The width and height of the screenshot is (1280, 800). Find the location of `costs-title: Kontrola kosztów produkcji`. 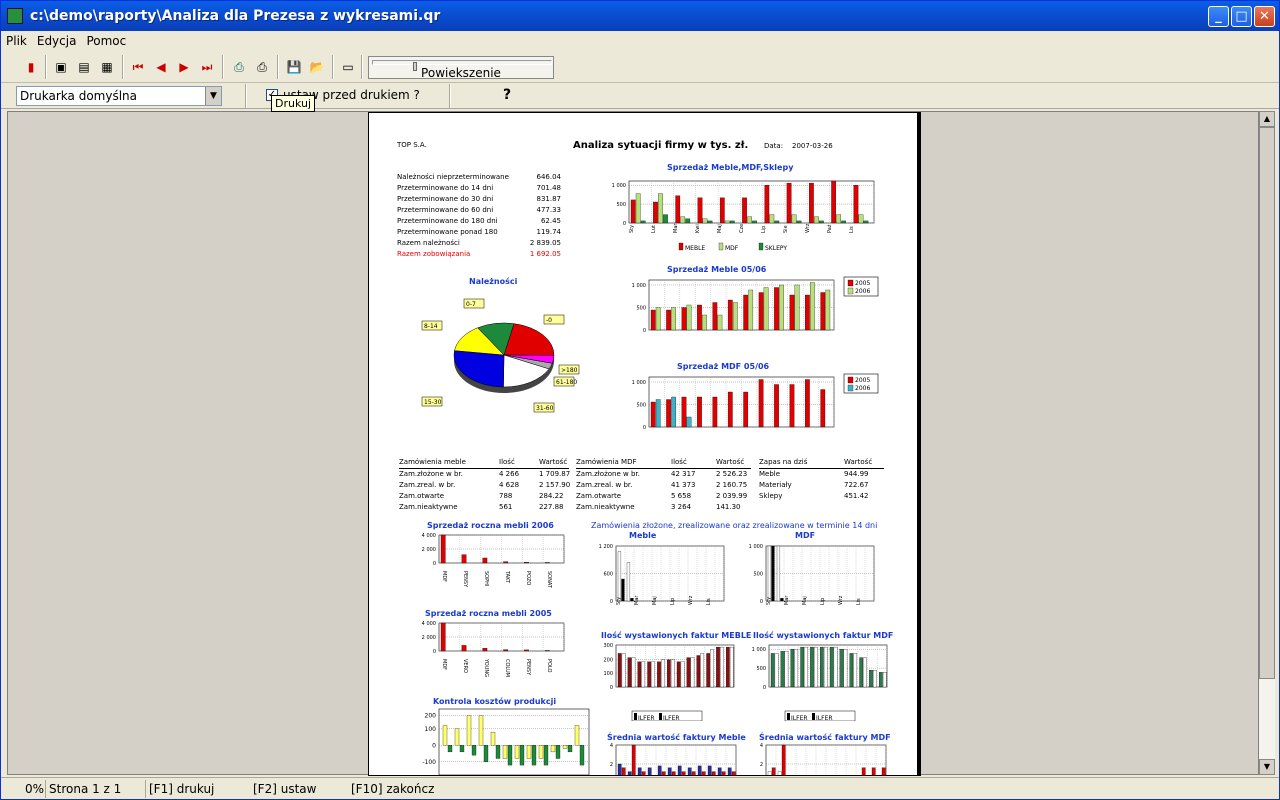

costs-title: Kontrola kosztów produkcji is located at coordinates (495, 701).